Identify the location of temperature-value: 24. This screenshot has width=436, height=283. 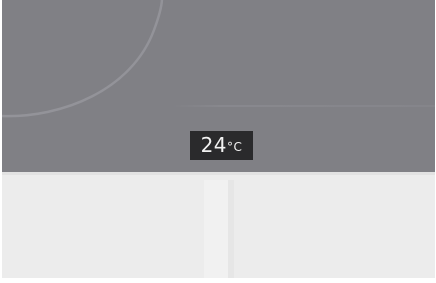
(214, 145).